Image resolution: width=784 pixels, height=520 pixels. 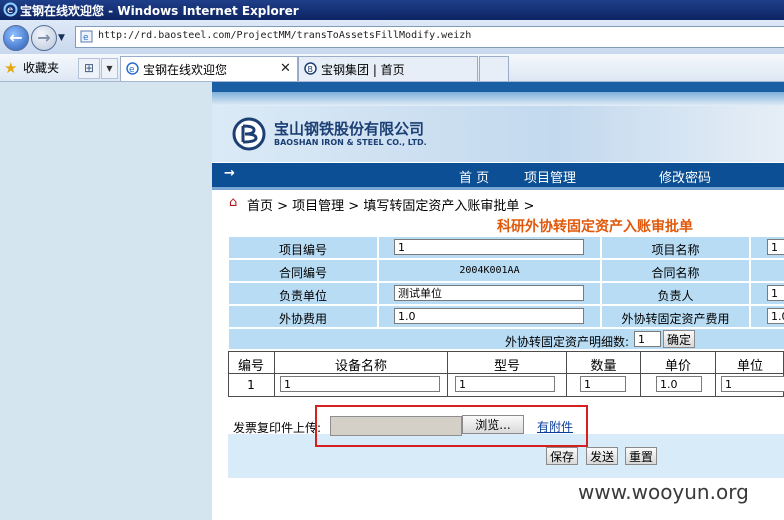 I want to click on equipment-unit-input: 1, so click(x=752, y=384).